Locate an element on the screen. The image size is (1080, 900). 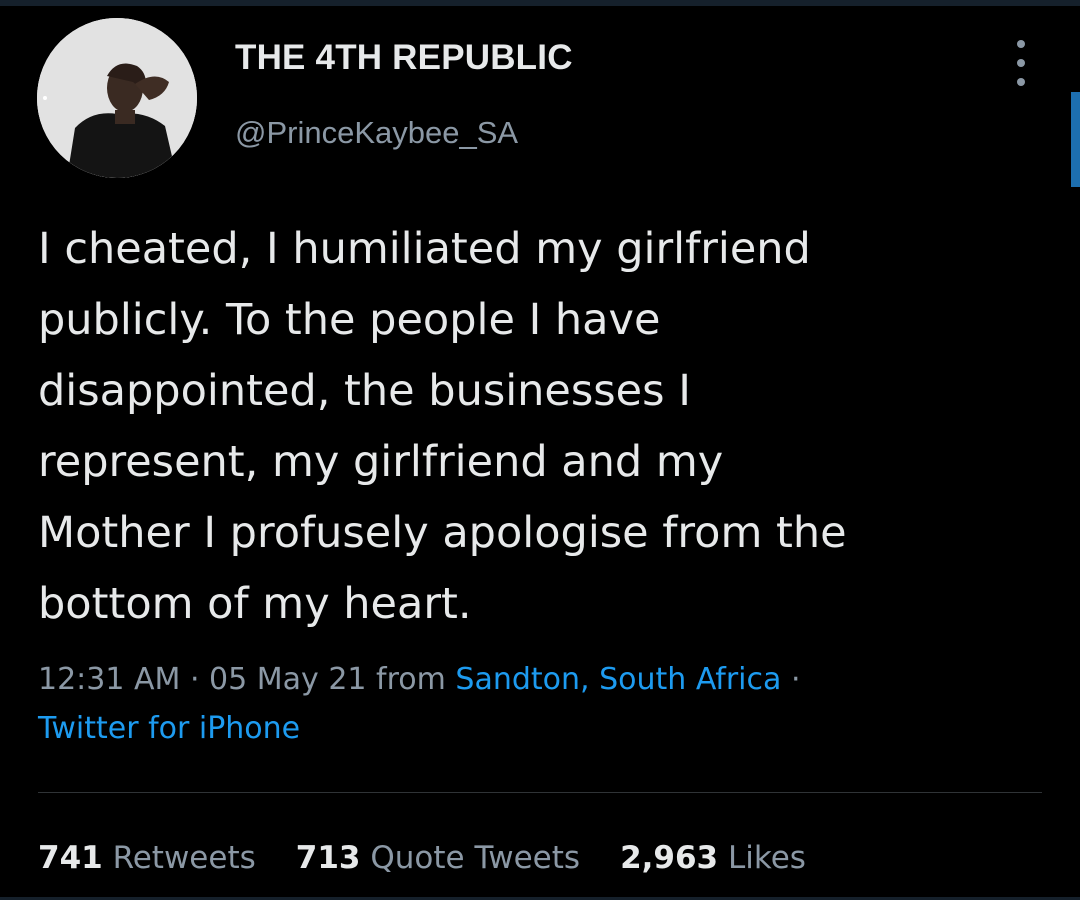
from-label: from is located at coordinates (411, 679).